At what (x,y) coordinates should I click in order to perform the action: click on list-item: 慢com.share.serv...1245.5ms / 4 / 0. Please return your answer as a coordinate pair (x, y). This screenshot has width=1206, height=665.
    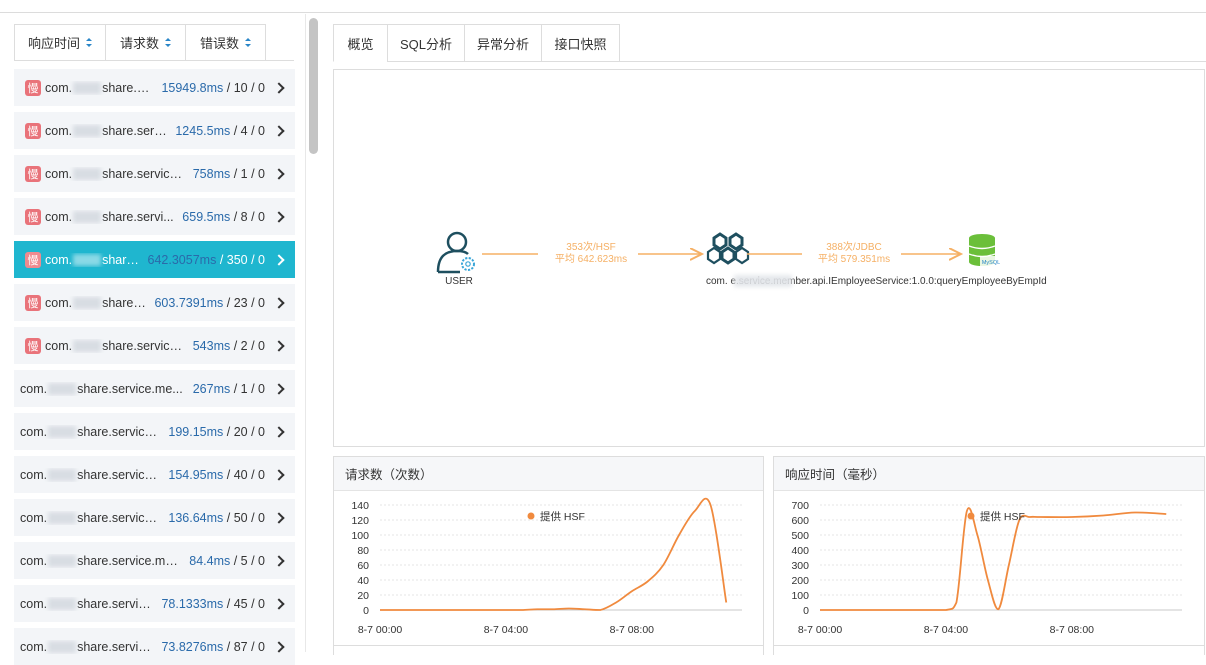
    Looking at the image, I should click on (154, 130).